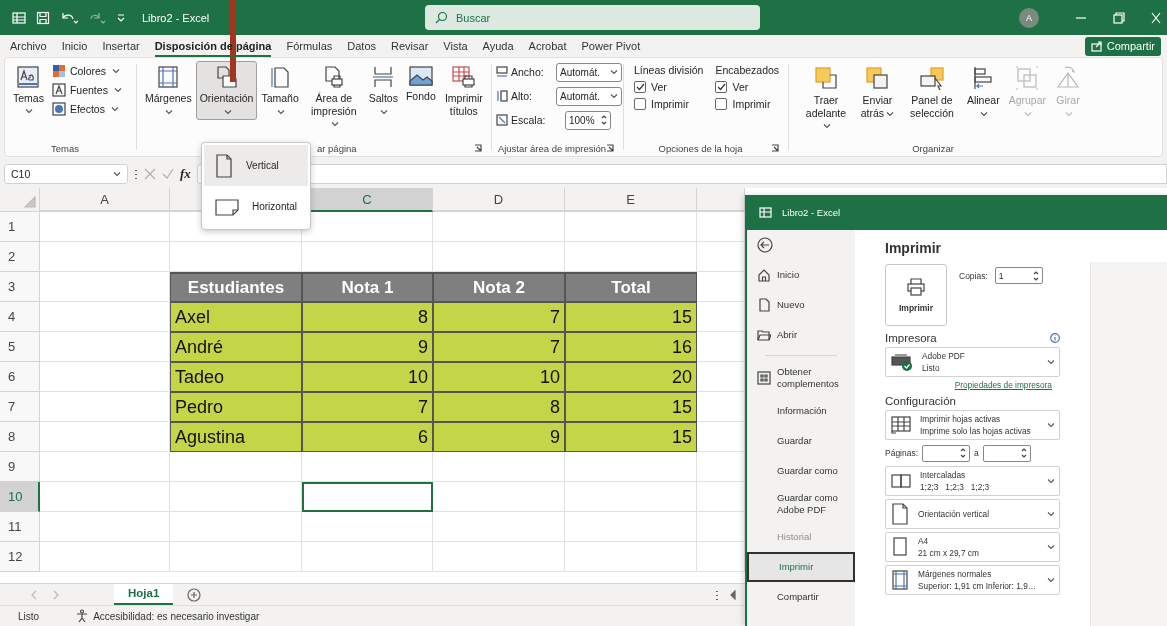  I want to click on nav-item: Guardar como, so click(801, 471).